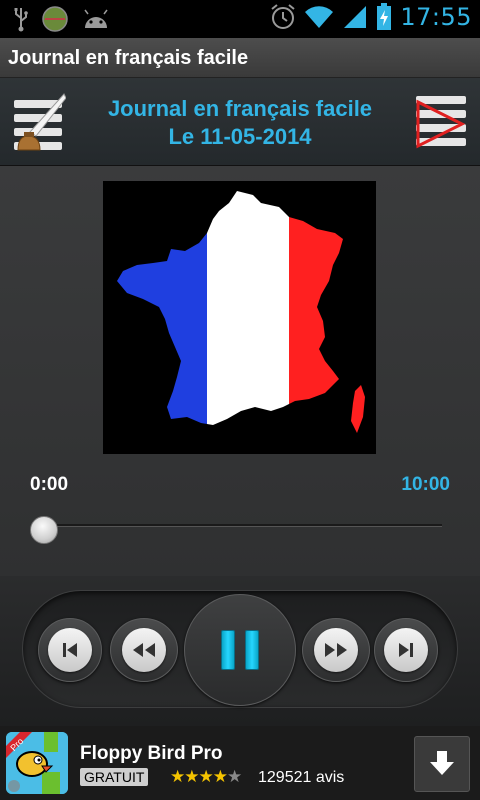 This screenshot has width=480, height=800. Describe the element at coordinates (240, 122) in the screenshot. I see `episode-header: Journal en français facile Le 11-05-2014` at that location.